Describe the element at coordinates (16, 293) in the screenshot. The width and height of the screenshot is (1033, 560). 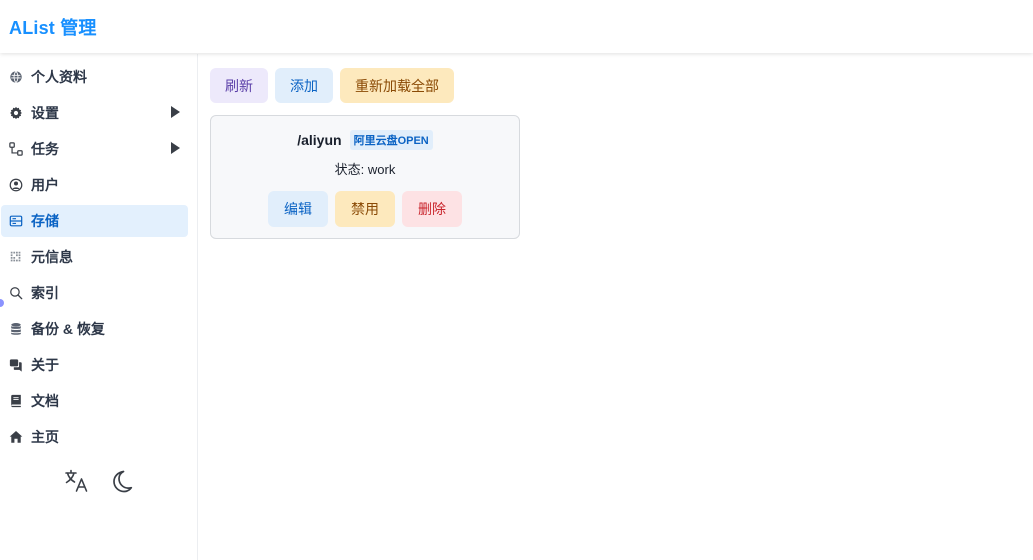
I see `search-icon` at that location.